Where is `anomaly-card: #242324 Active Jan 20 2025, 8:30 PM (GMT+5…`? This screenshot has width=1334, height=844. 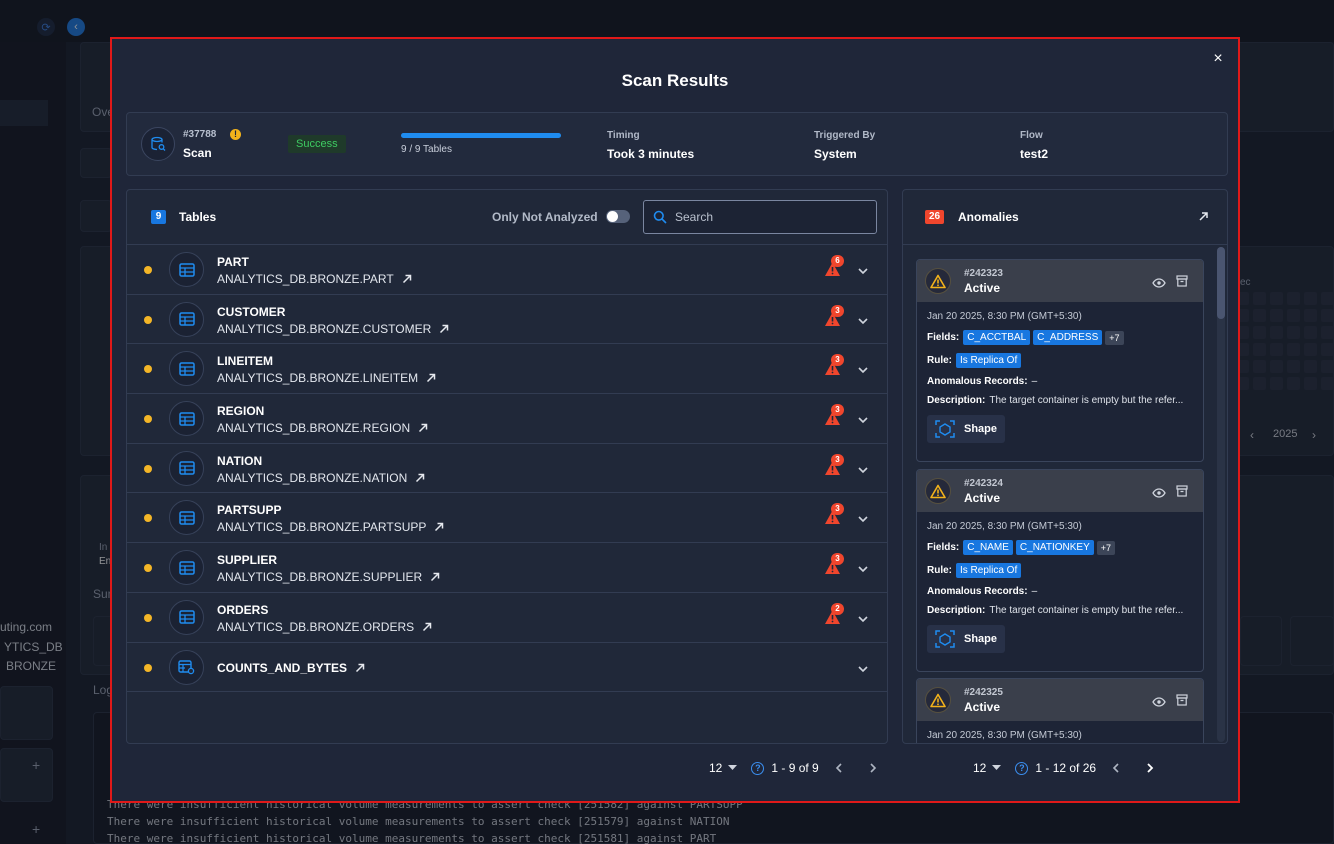 anomaly-card: #242324 Active Jan 20 2025, 8:30 PM (GMT+5… is located at coordinates (1060, 570).